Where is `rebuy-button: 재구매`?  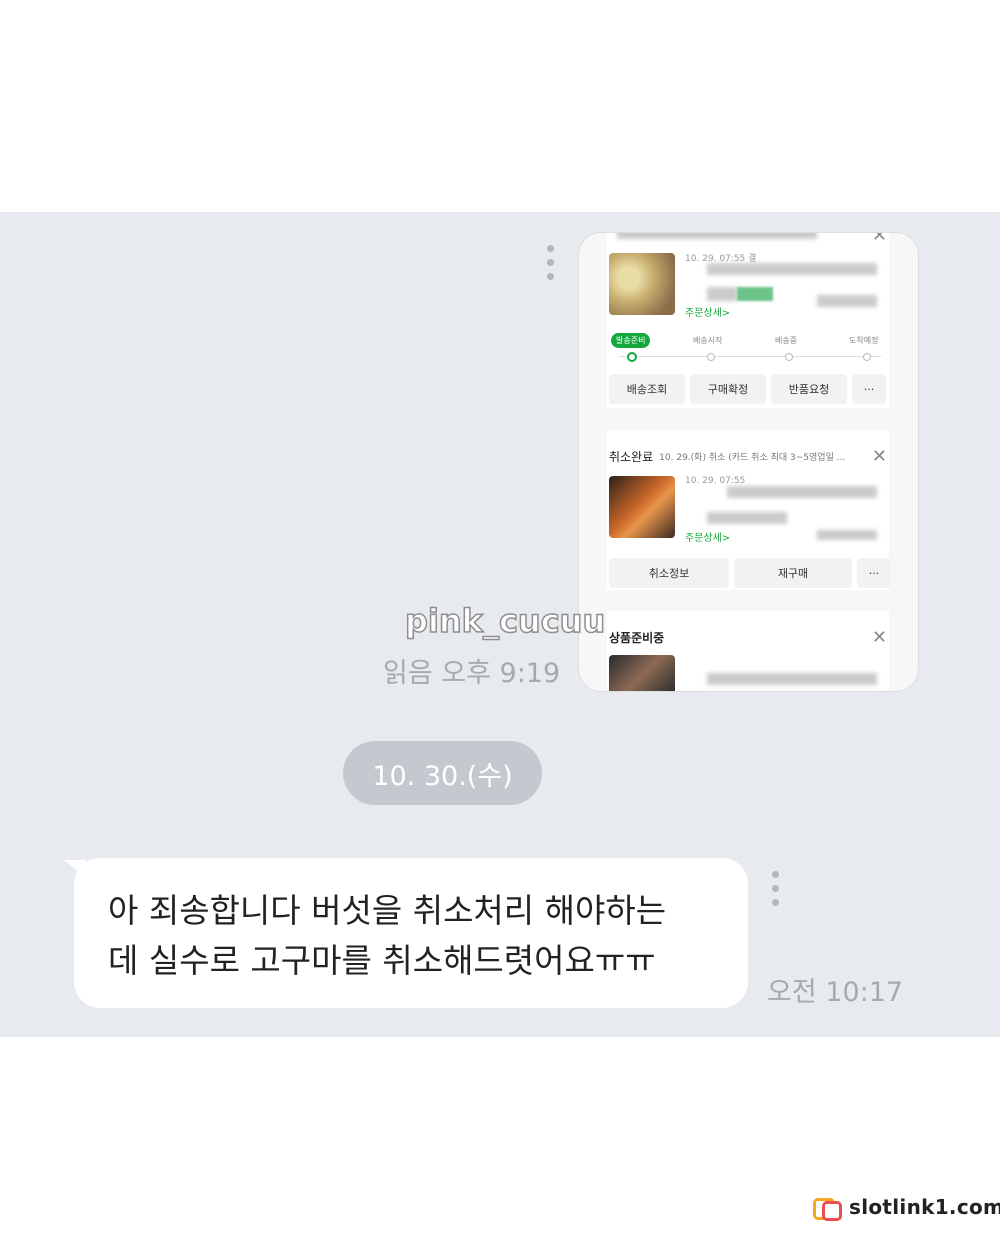 rebuy-button: 재구매 is located at coordinates (793, 573).